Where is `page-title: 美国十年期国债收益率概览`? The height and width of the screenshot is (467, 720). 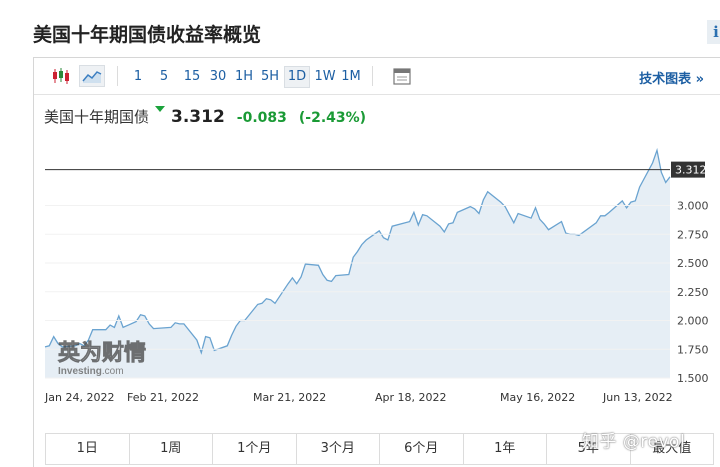 page-title: 美国十年期国债收益率概览 is located at coordinates (147, 35).